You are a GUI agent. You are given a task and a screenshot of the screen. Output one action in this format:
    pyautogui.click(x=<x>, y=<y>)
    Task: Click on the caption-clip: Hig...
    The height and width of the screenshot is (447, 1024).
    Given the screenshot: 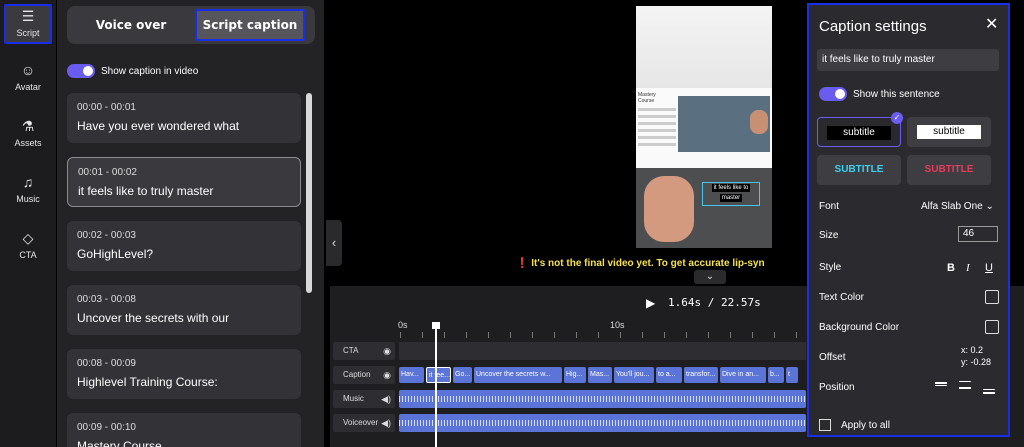 What is the action you would take?
    pyautogui.click(x=575, y=375)
    